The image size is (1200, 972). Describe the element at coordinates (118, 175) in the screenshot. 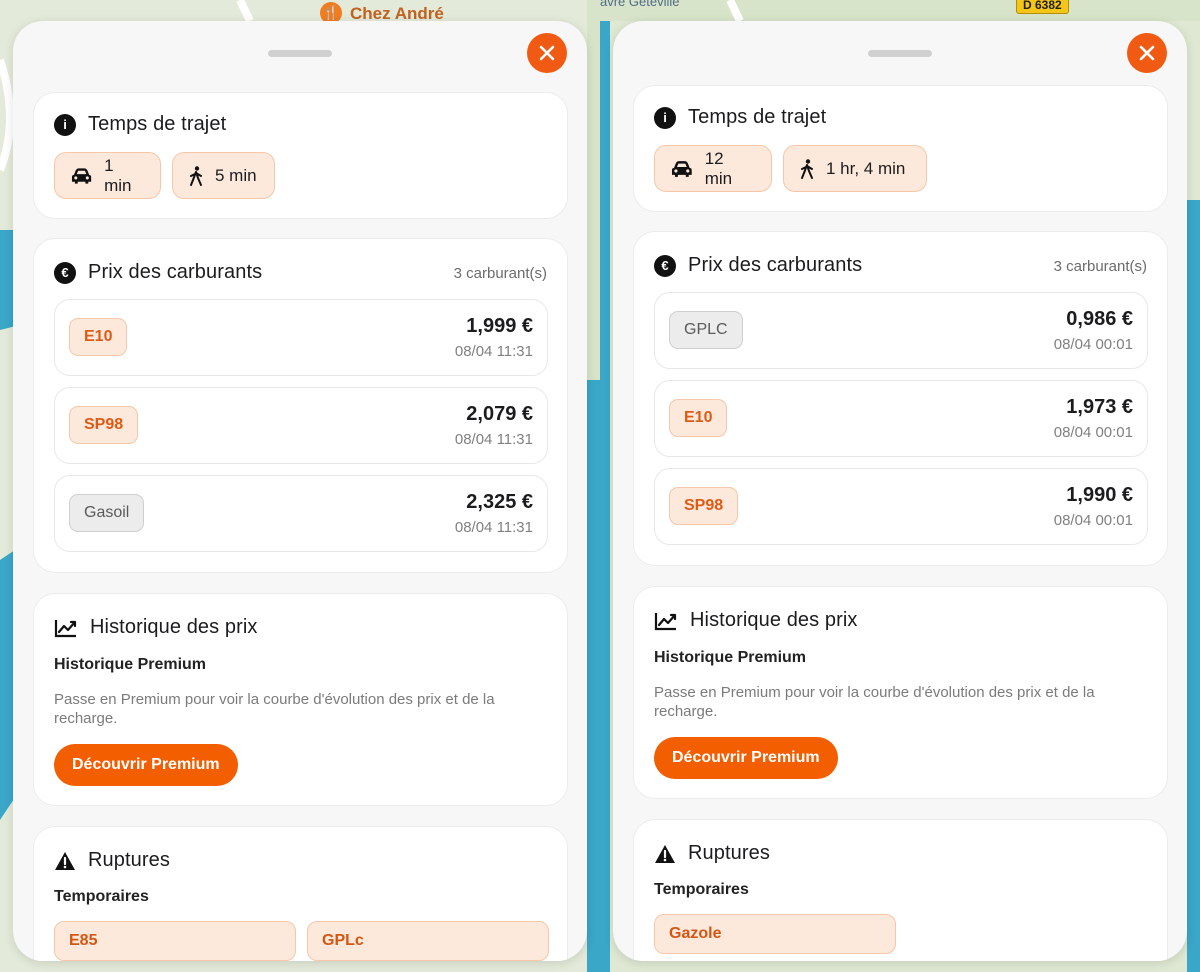

I see `car-time-value: 1 min` at that location.